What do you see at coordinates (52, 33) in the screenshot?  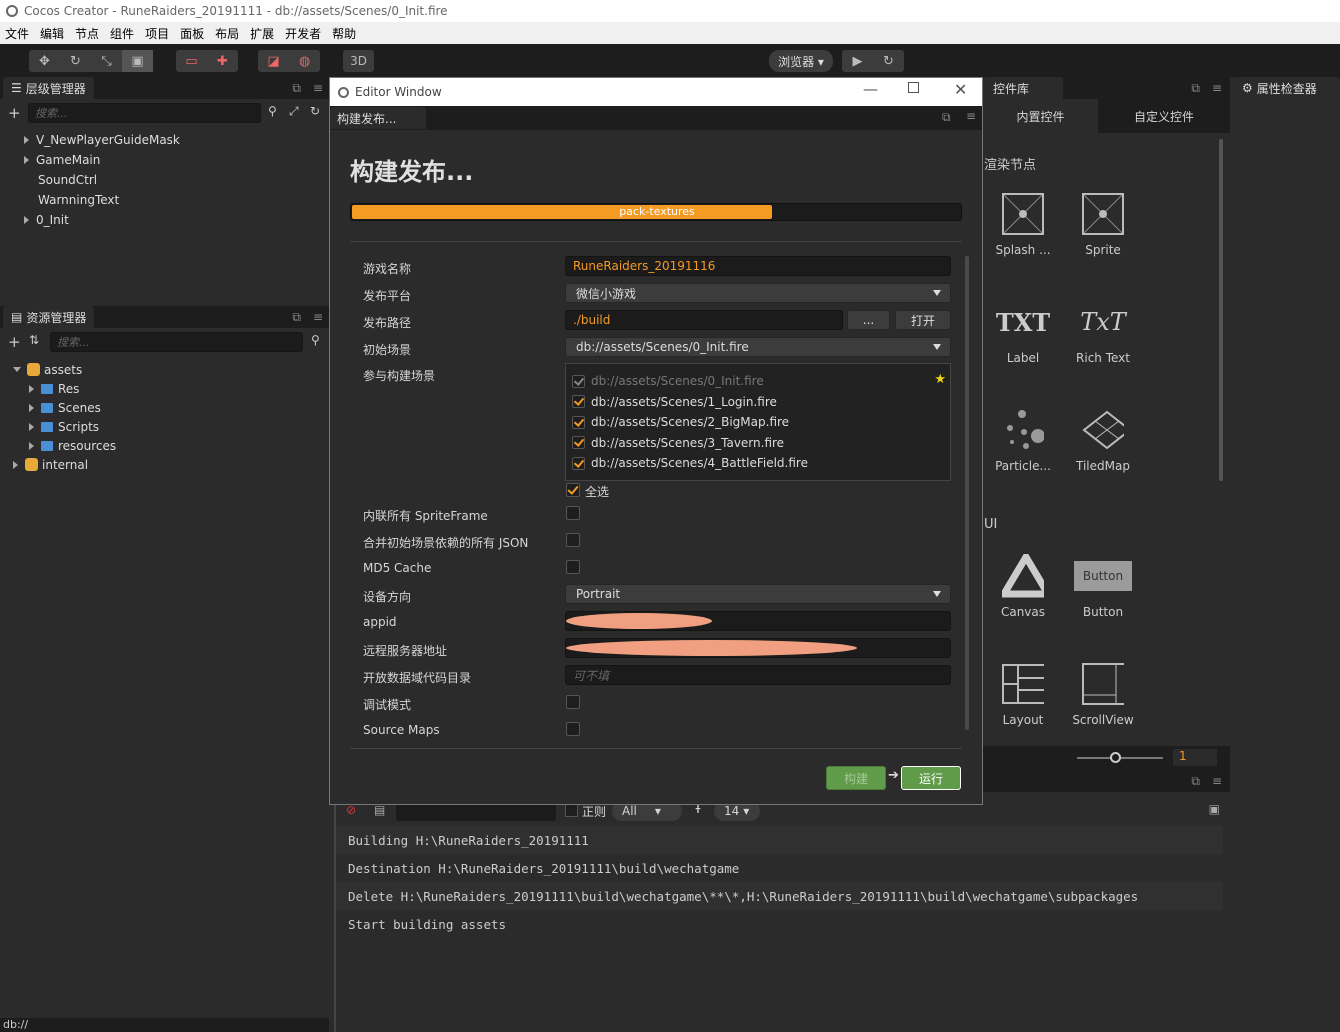 I see `menu-edit: 编辑` at bounding box center [52, 33].